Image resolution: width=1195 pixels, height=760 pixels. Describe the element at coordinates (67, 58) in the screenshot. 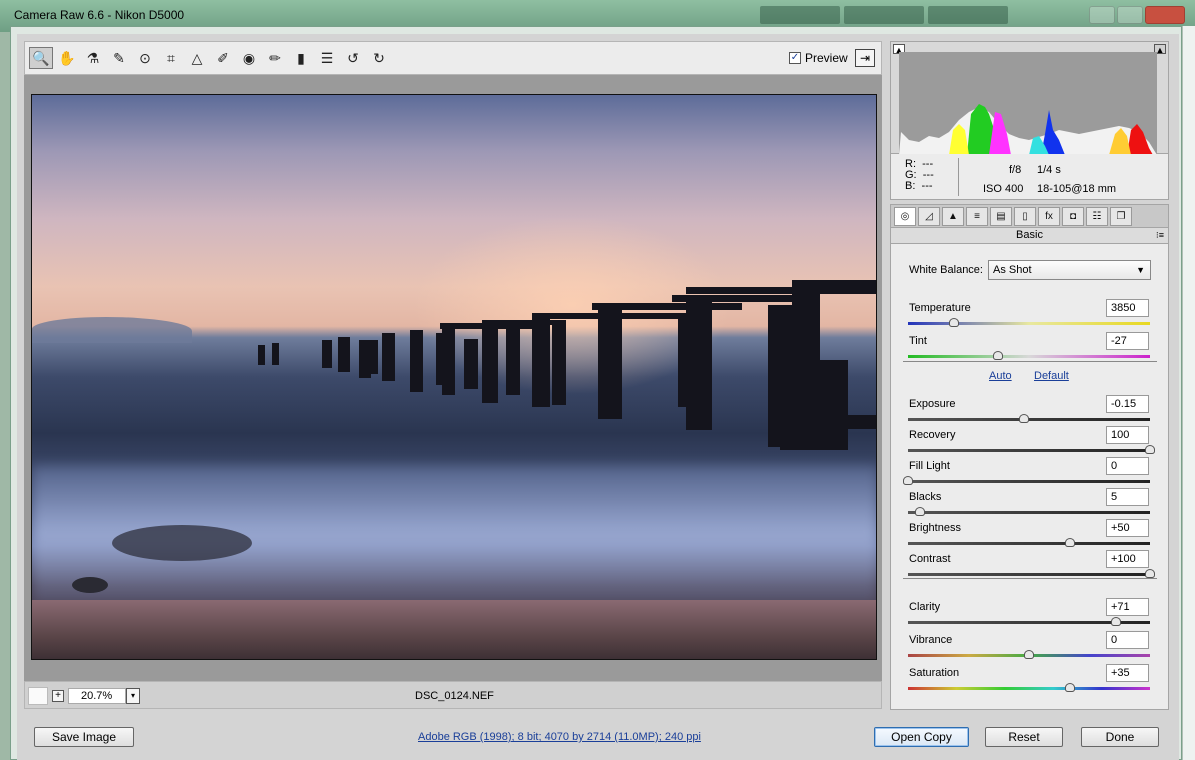

I see `hand-tool-icon: ✋` at that location.